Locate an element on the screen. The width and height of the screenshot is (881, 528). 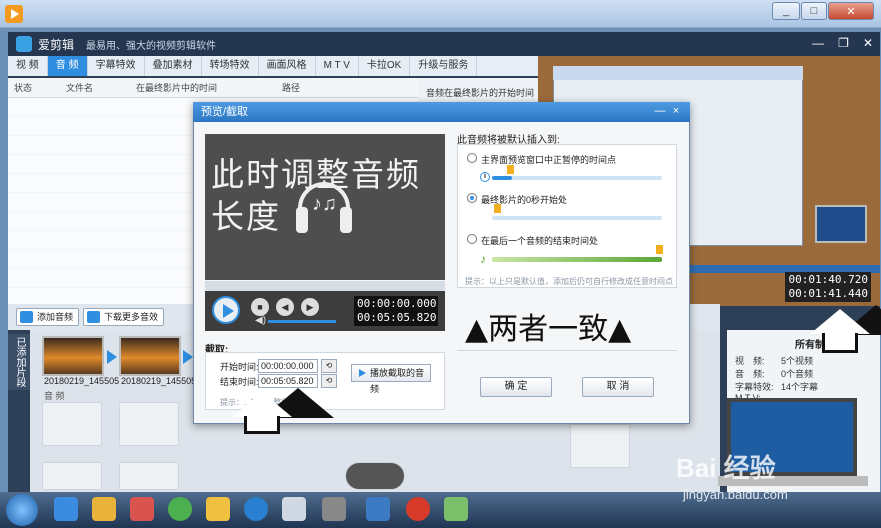
dialog-seek-bar is located at coordinates (325, 286).